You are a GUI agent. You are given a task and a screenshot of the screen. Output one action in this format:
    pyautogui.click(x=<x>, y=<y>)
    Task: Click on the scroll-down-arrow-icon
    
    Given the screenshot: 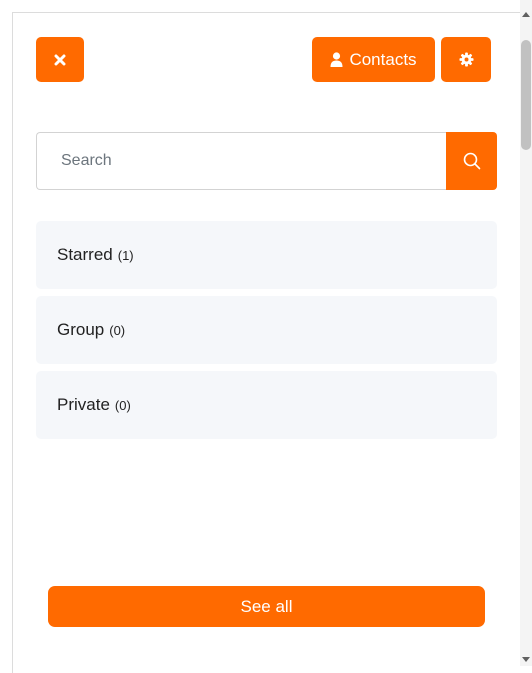 What is the action you would take?
    pyautogui.click(x=526, y=659)
    